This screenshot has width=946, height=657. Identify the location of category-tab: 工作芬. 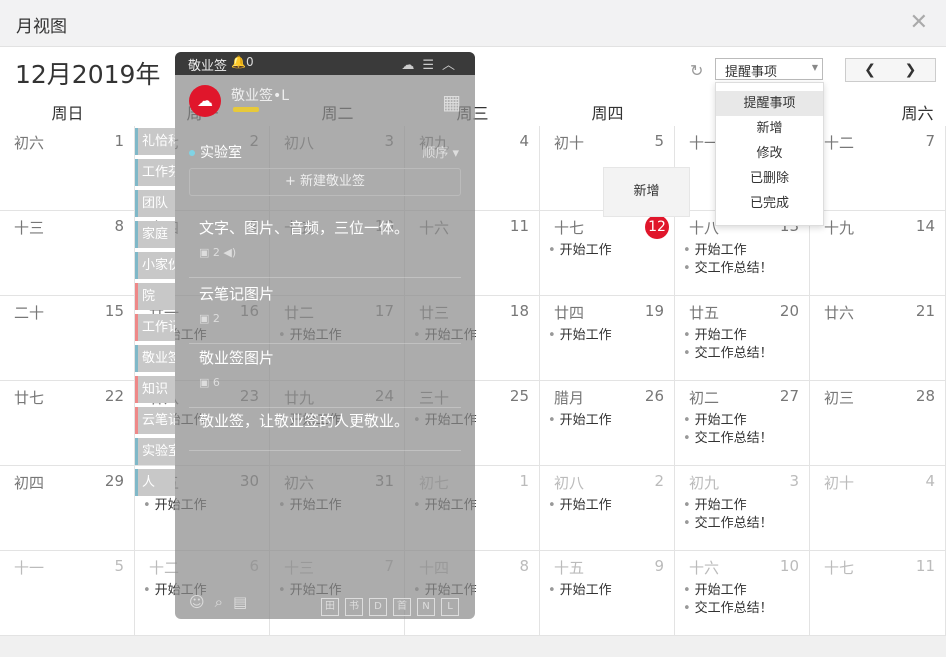
(155, 172).